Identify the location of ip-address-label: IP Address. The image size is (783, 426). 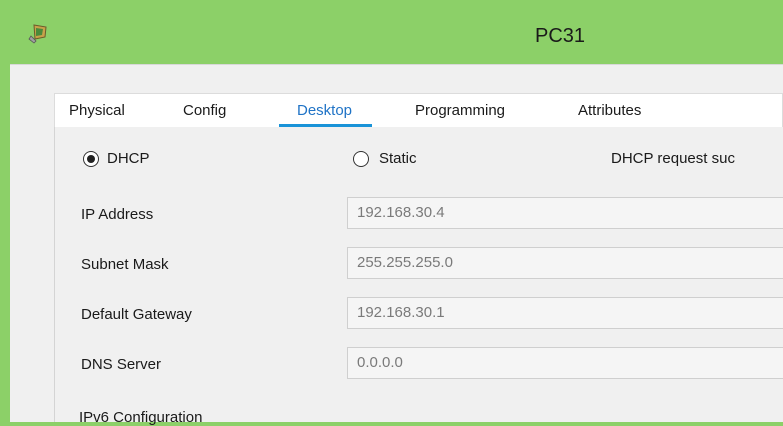
(117, 214).